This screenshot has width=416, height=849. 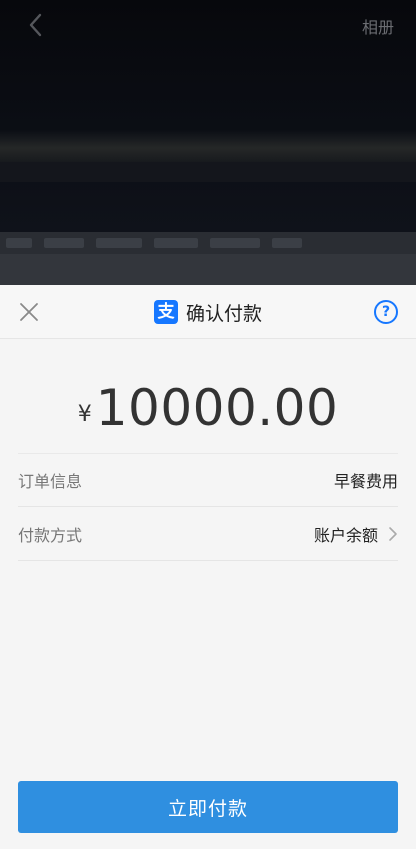 I want to click on sheet-title: 确认付款, so click(x=223, y=313).